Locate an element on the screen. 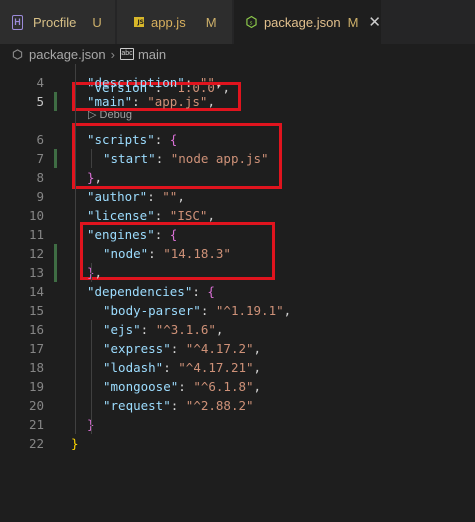 The image size is (475, 522). javascript-icon: JS is located at coordinates (139, 22).